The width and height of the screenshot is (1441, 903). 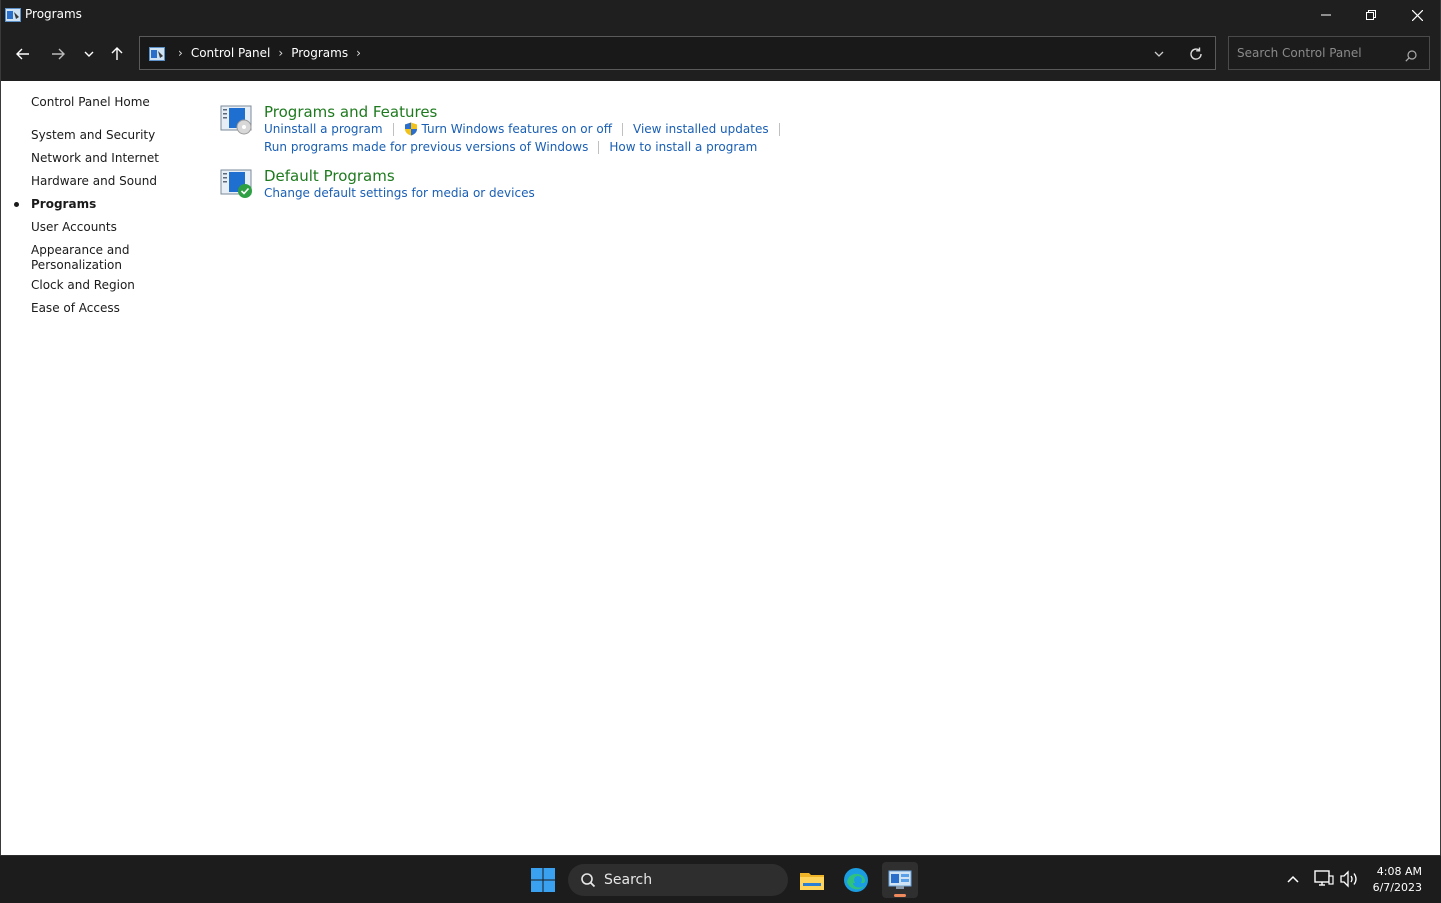 I want to click on refresh-button, so click(x=1196, y=54).